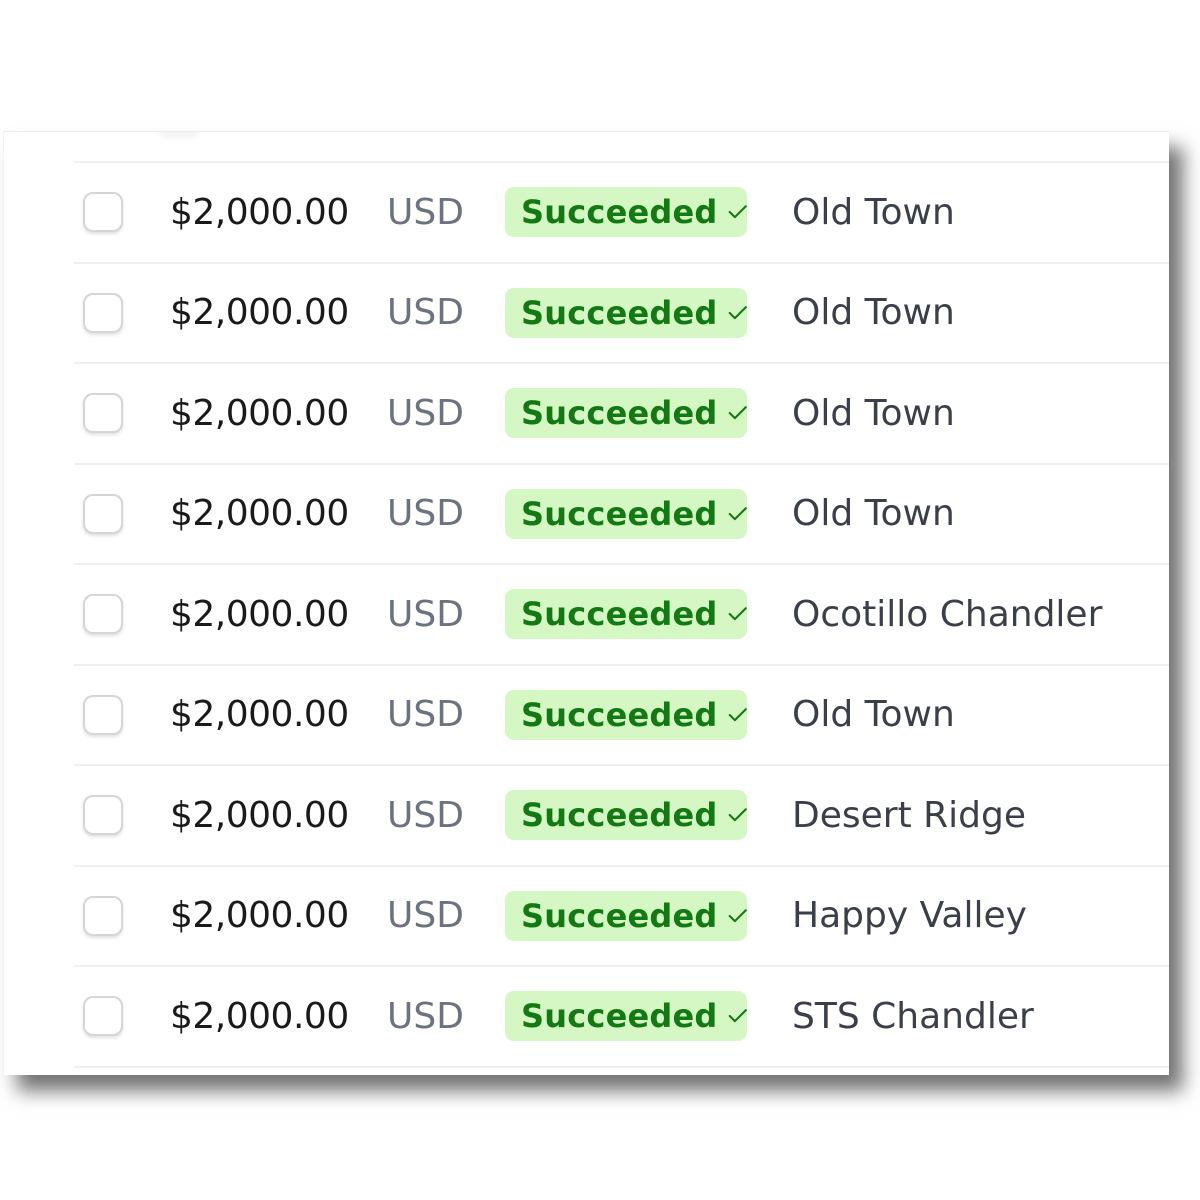 This screenshot has width=1200, height=1200. Describe the element at coordinates (947, 614) in the screenshot. I see `location-cell: Ocotillo Chandler` at that location.